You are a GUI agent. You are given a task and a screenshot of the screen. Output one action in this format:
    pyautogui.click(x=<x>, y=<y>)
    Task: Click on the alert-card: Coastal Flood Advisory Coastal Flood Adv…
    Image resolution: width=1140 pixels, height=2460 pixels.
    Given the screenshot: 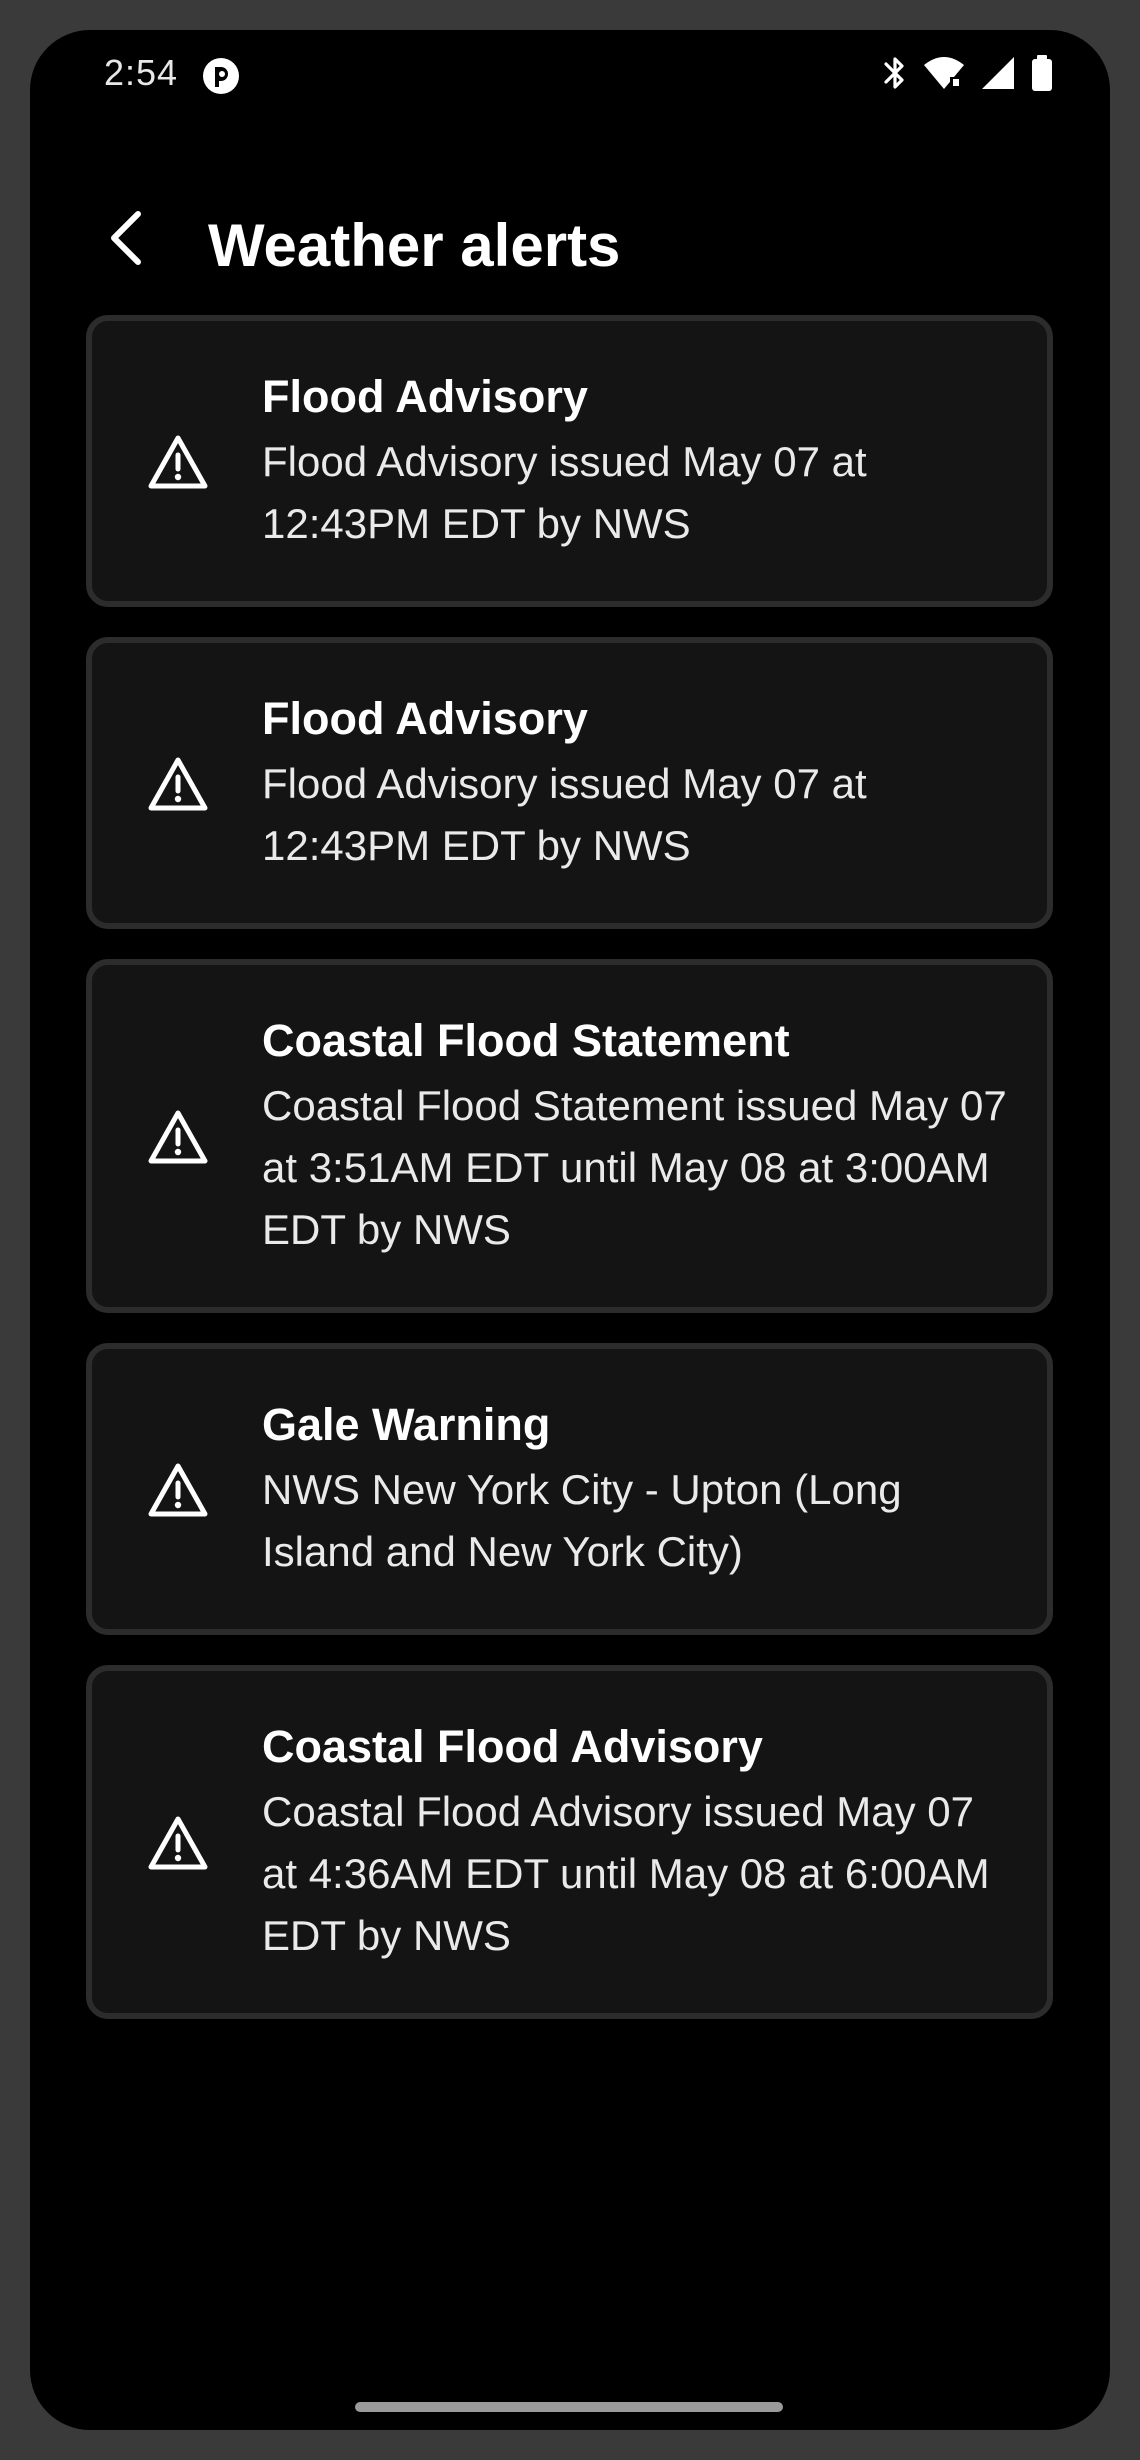 What is the action you would take?
    pyautogui.click(x=569, y=1842)
    